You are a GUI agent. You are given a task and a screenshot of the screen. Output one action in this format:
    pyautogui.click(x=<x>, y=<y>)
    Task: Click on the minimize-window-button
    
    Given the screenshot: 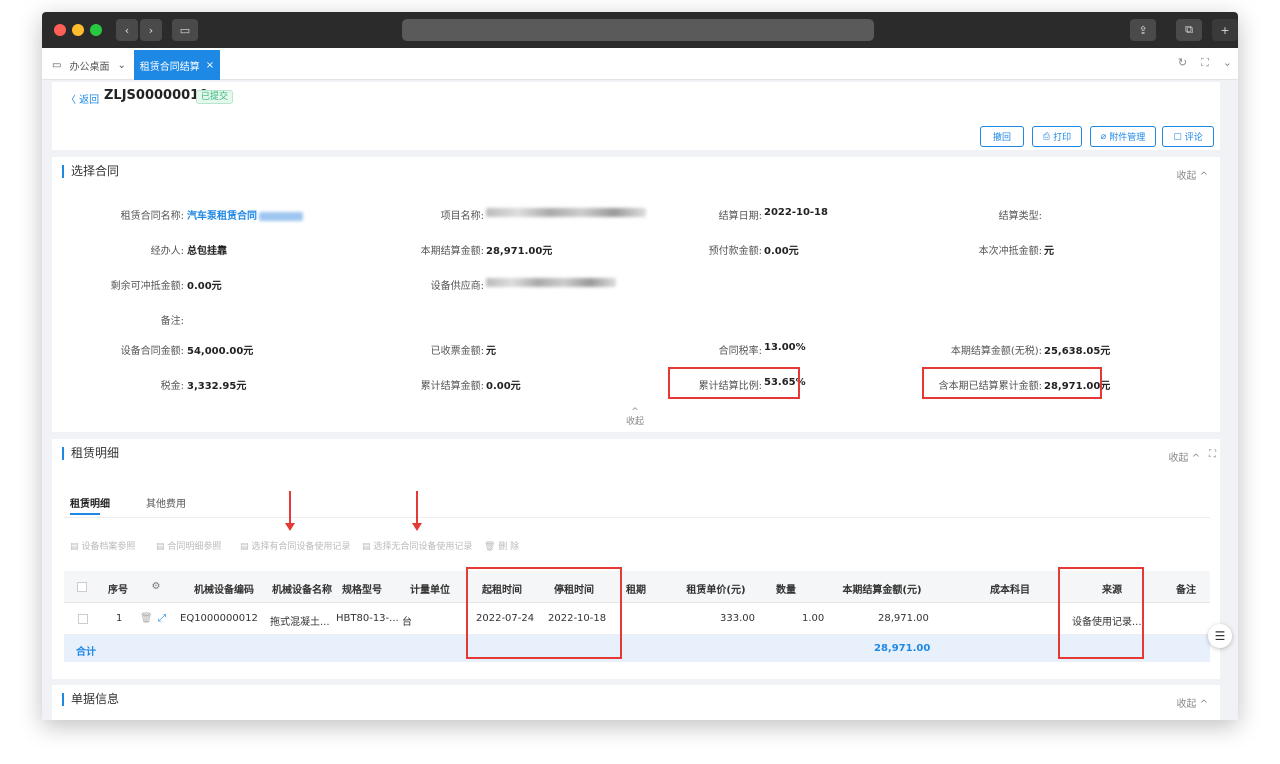 What is the action you would take?
    pyautogui.click(x=78, y=30)
    